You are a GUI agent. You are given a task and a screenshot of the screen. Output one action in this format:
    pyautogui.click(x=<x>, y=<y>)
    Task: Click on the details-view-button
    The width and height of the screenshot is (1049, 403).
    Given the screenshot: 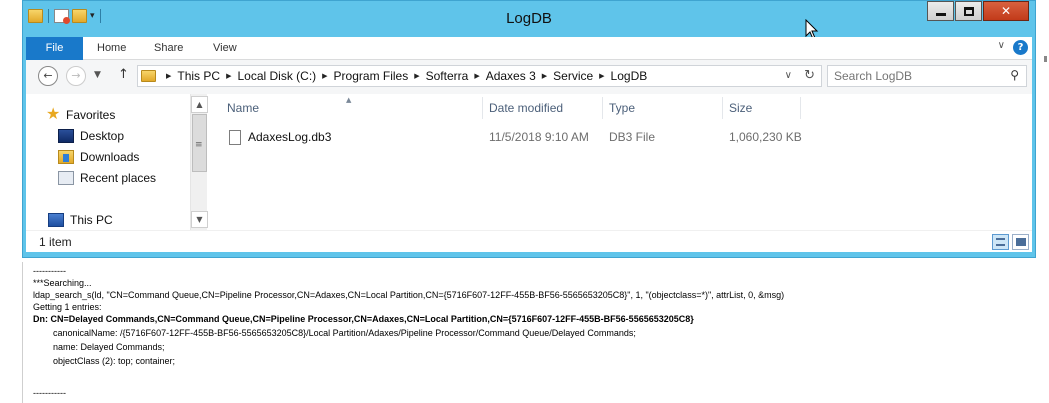 What is the action you would take?
    pyautogui.click(x=1000, y=242)
    